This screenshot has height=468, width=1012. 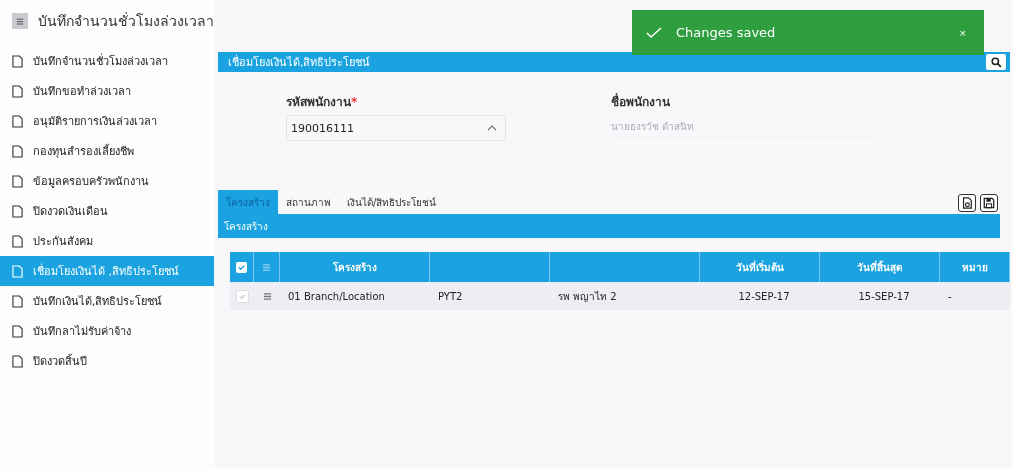 I want to click on menu-icon, so click(x=20, y=21).